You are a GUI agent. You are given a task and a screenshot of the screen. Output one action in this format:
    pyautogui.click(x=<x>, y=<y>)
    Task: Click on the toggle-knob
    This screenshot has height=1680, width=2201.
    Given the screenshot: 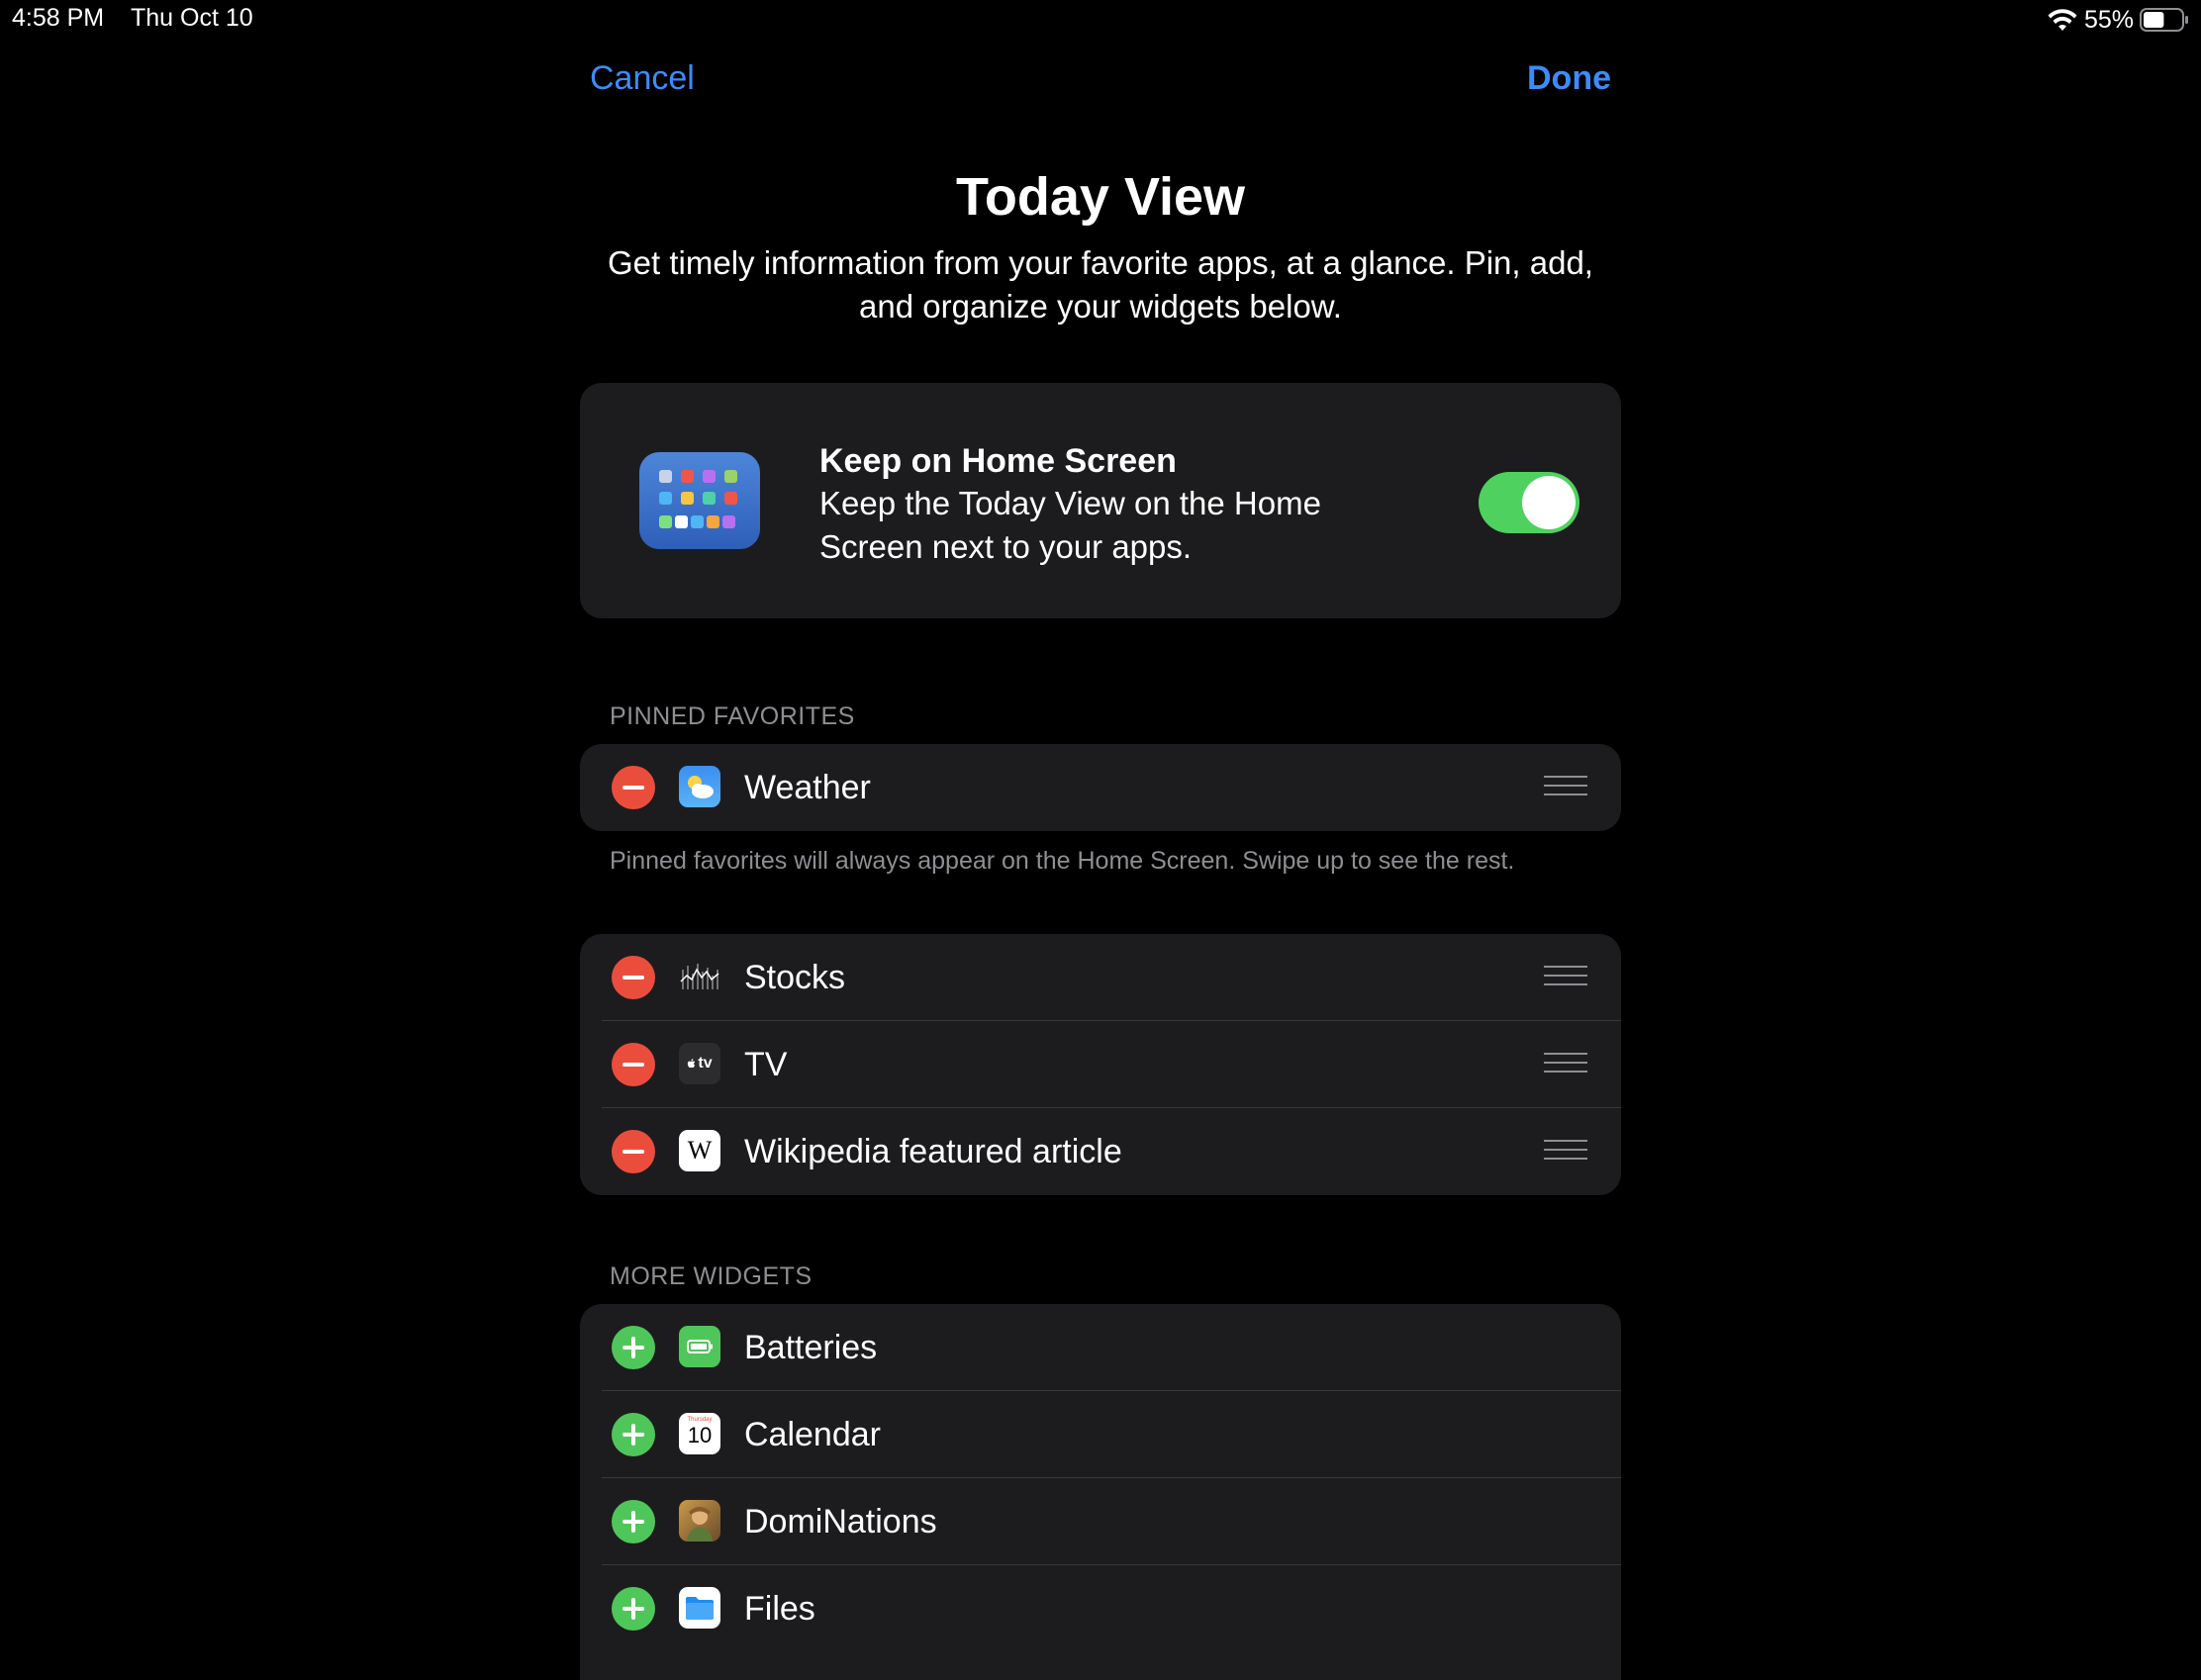 What is the action you would take?
    pyautogui.click(x=1549, y=502)
    